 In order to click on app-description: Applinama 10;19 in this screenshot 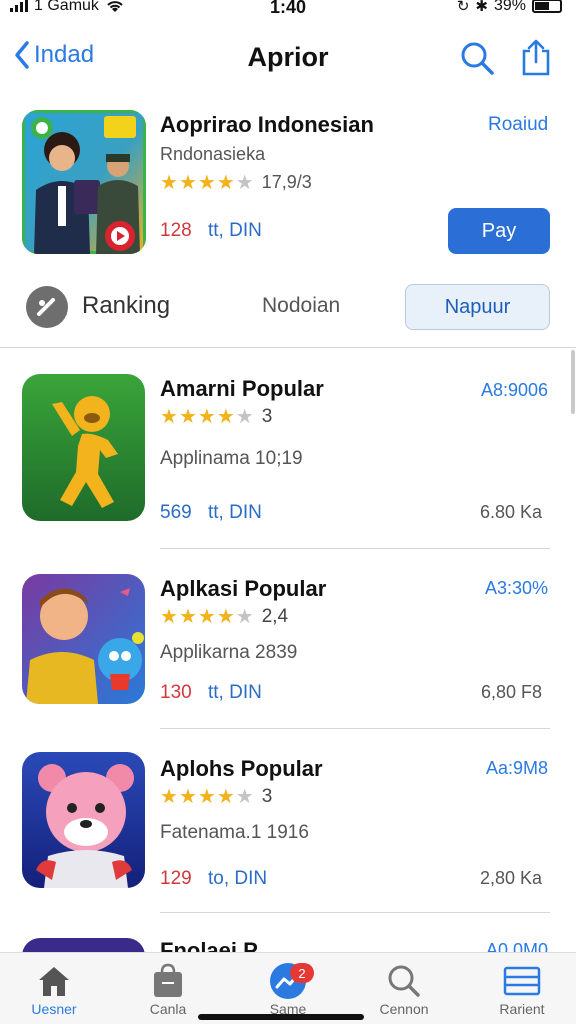, I will do `click(231, 458)`.